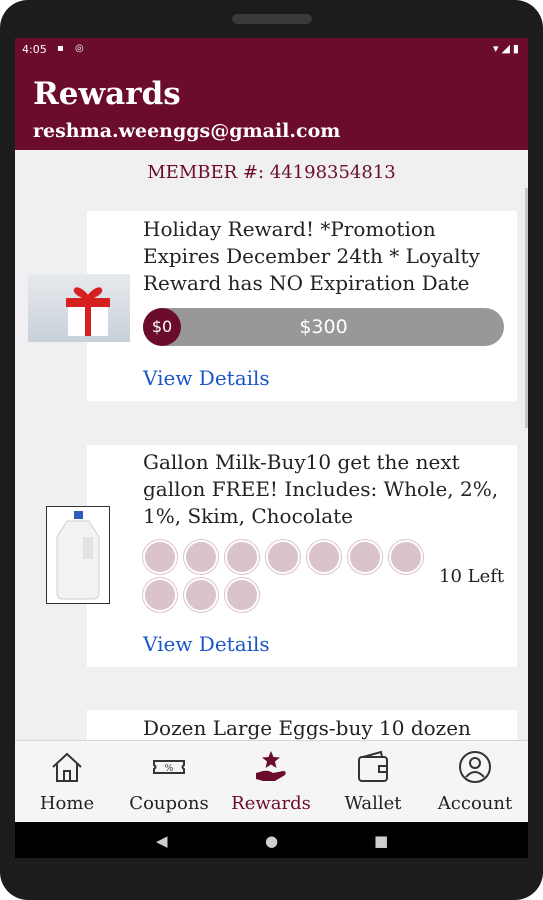  I want to click on system-navigation-bar: ◀ ● ■, so click(271, 840).